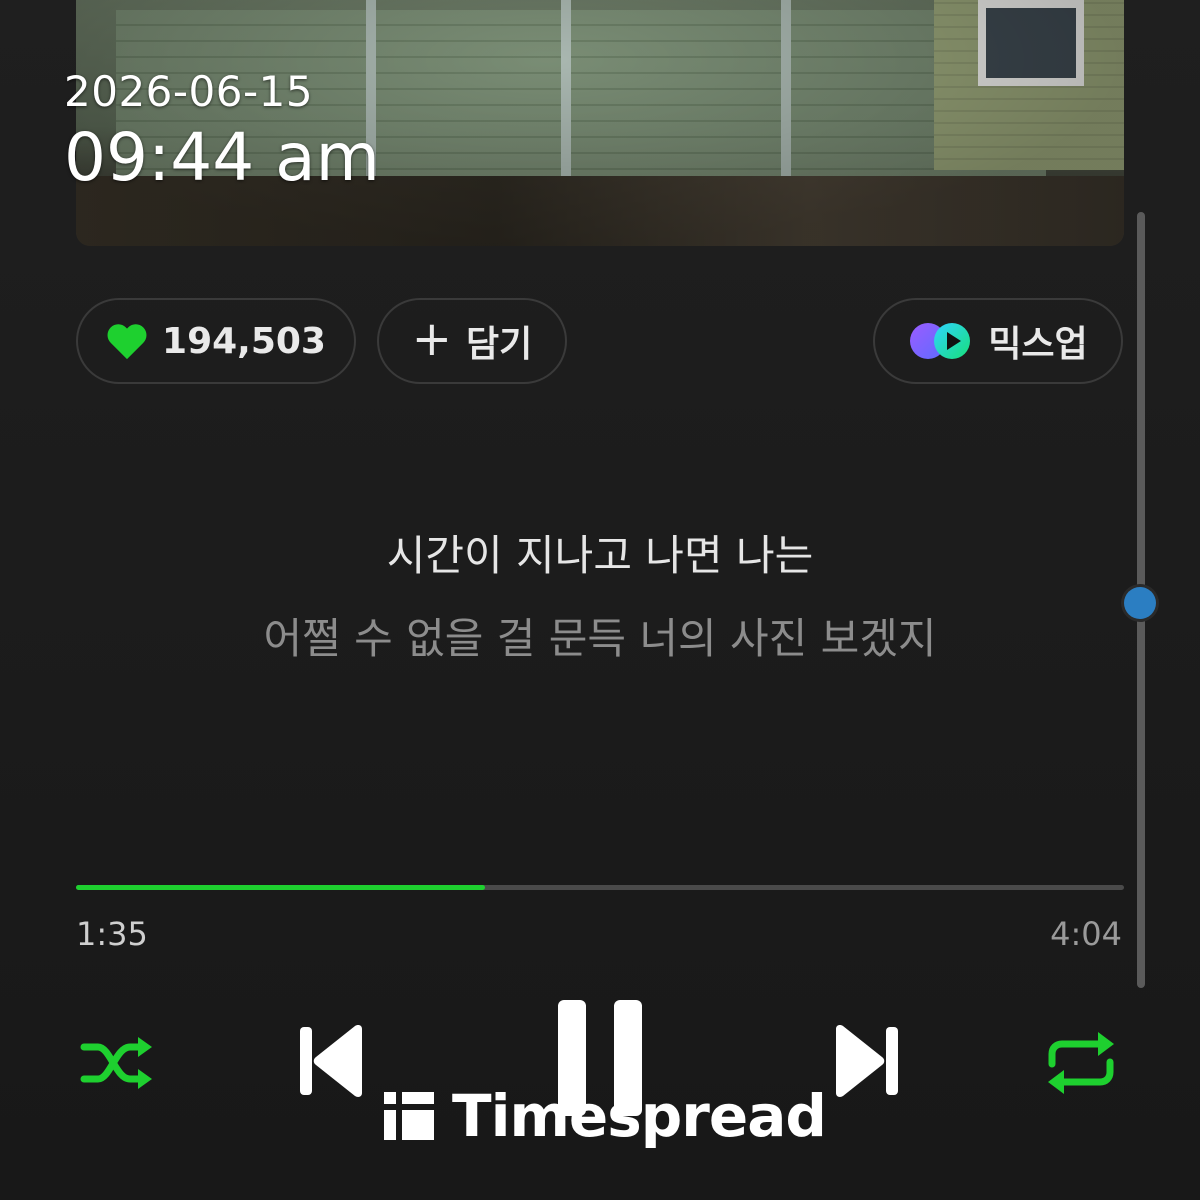 The image size is (1200, 1200). What do you see at coordinates (244, 341) in the screenshot?
I see `like-count: 194,503` at bounding box center [244, 341].